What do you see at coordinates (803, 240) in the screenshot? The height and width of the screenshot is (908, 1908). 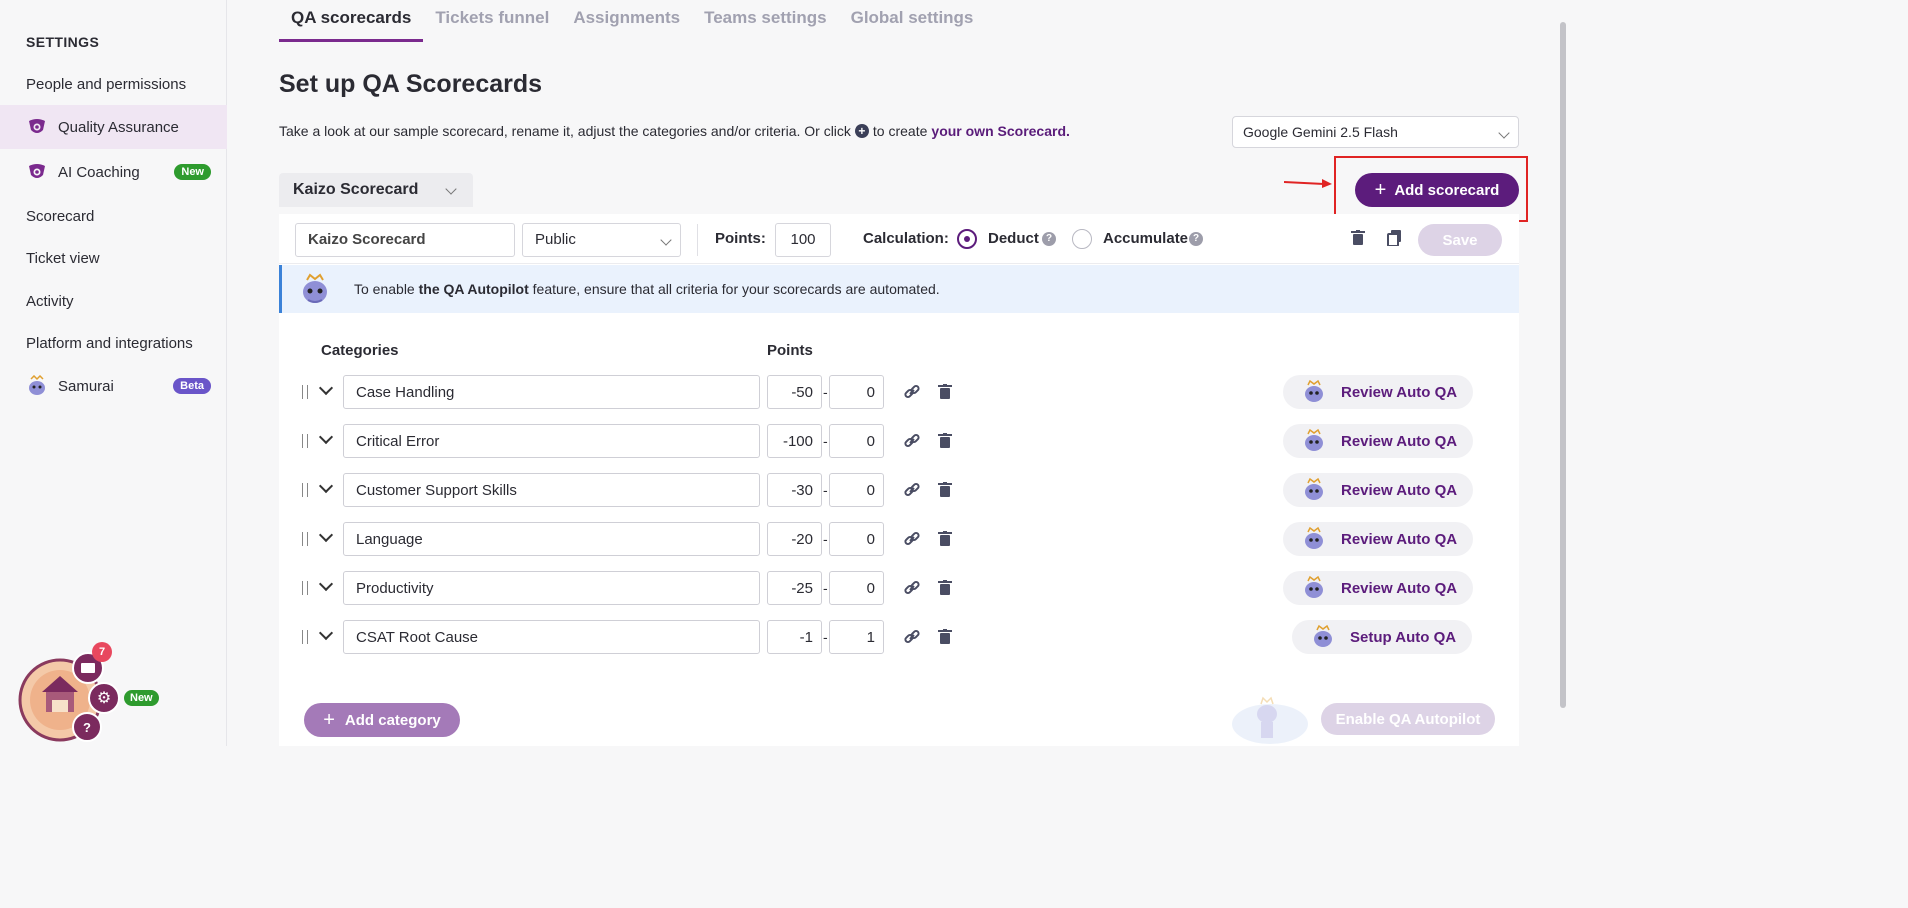 I see `points-input: 100` at bounding box center [803, 240].